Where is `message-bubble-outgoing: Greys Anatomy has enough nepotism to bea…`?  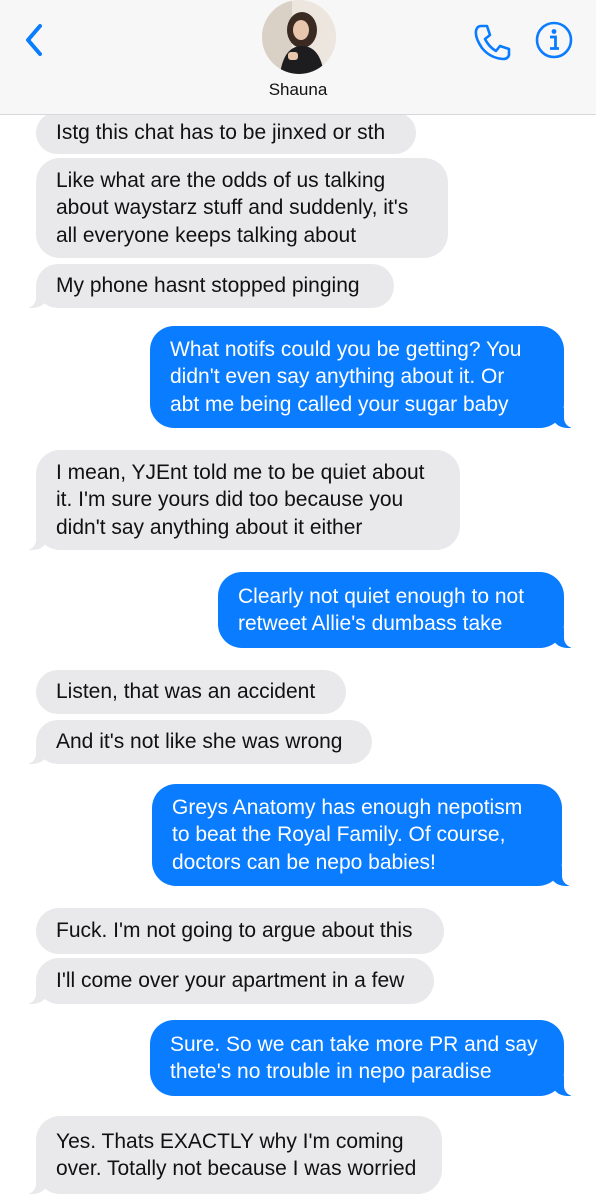
message-bubble-outgoing: Greys Anatomy has enough nepotism to bea… is located at coordinates (367, 835).